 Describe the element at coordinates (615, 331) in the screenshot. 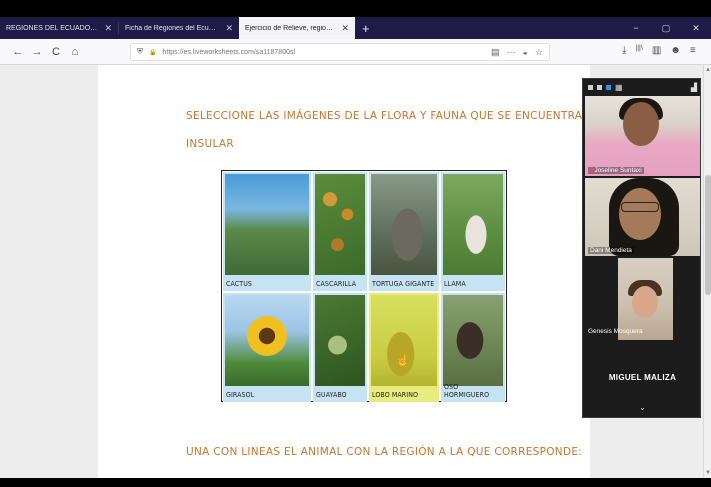

I see `participant-name: Genesis Mosquera` at that location.